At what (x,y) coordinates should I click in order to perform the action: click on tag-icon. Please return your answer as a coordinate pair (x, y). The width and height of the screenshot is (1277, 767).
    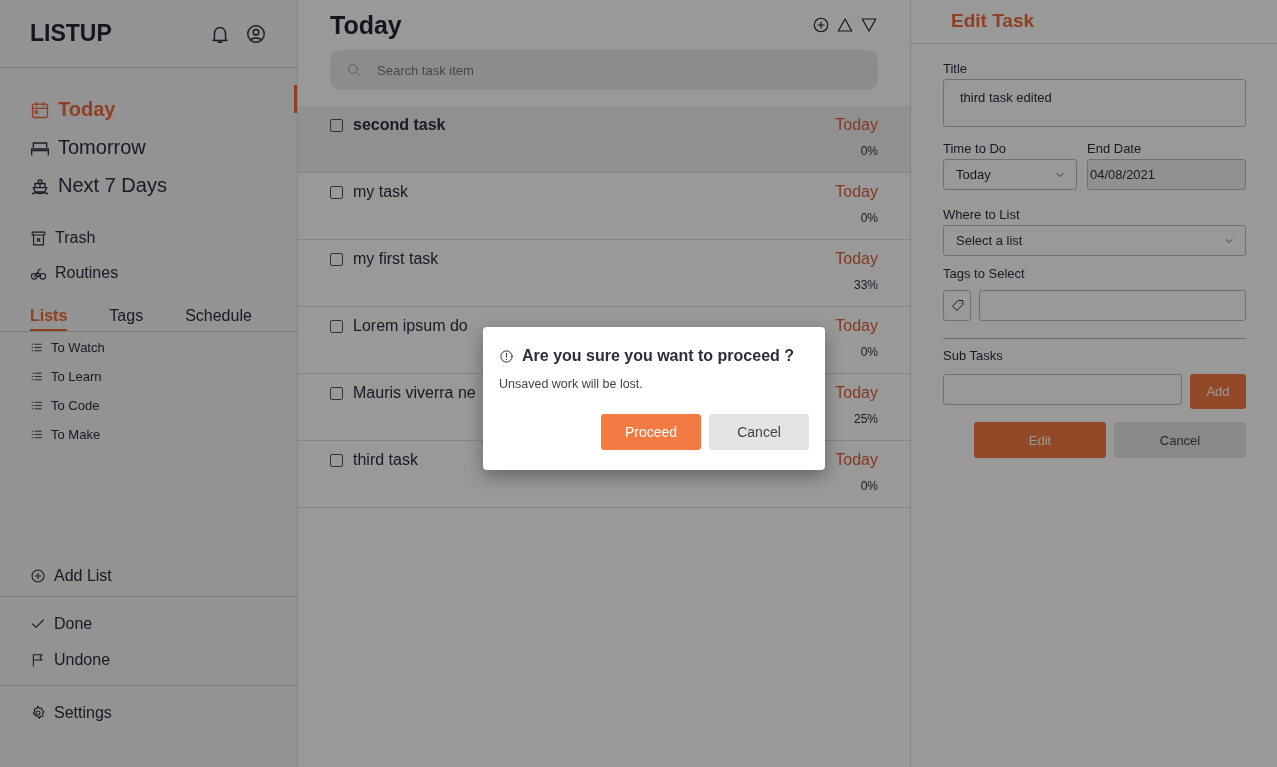
    Looking at the image, I should click on (957, 305).